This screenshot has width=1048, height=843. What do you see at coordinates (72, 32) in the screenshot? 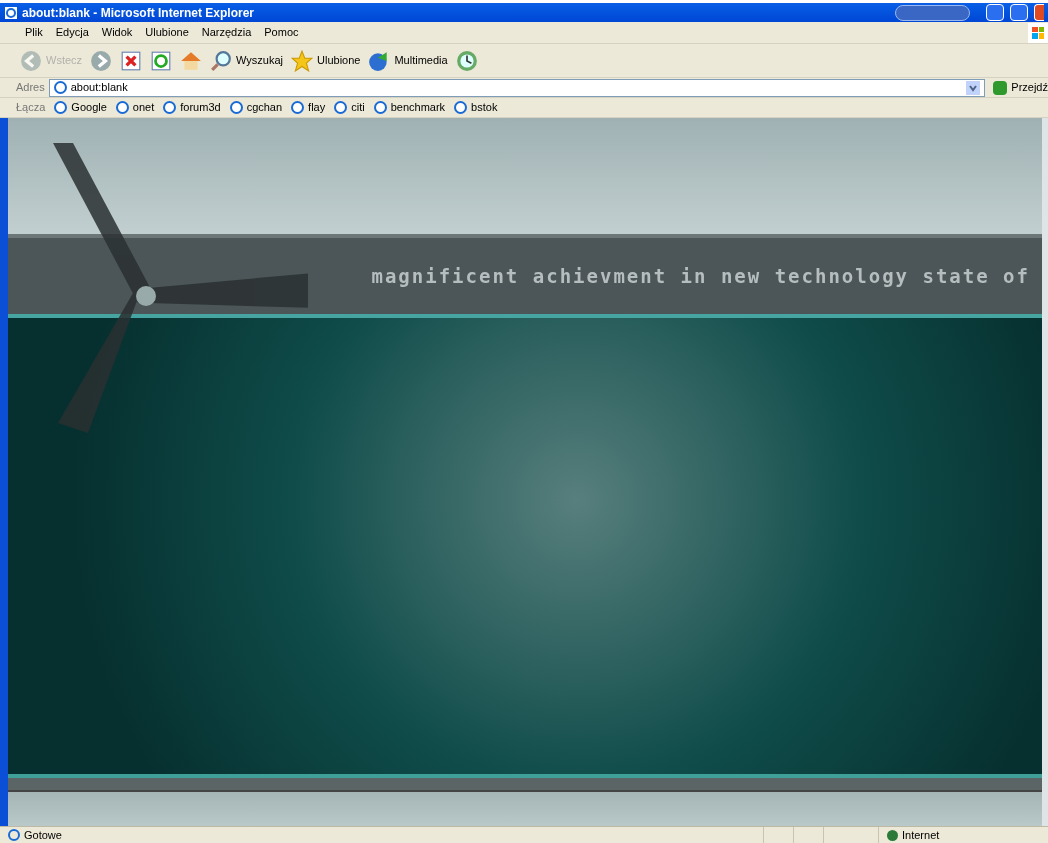
I see `menu-item: Edycja` at bounding box center [72, 32].